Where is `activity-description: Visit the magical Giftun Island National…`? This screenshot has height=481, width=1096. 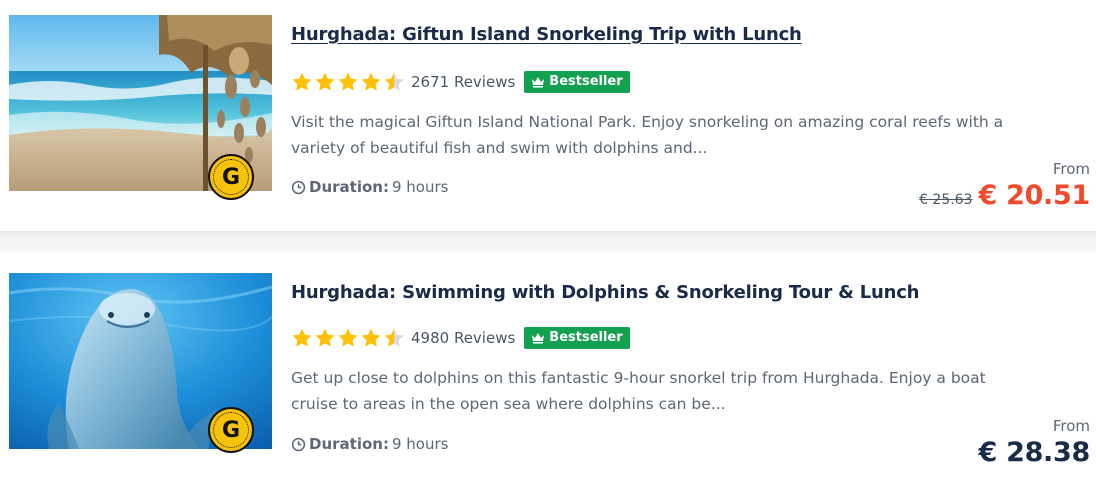 activity-description: Visit the magical Giftun Island National… is located at coordinates (647, 135).